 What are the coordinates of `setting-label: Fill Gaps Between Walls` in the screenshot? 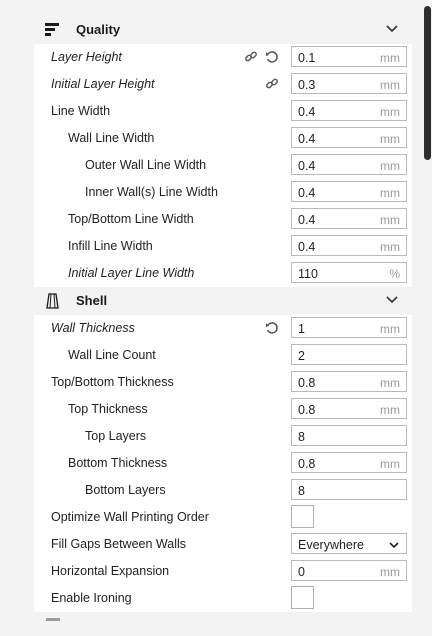 It's located at (118, 544).